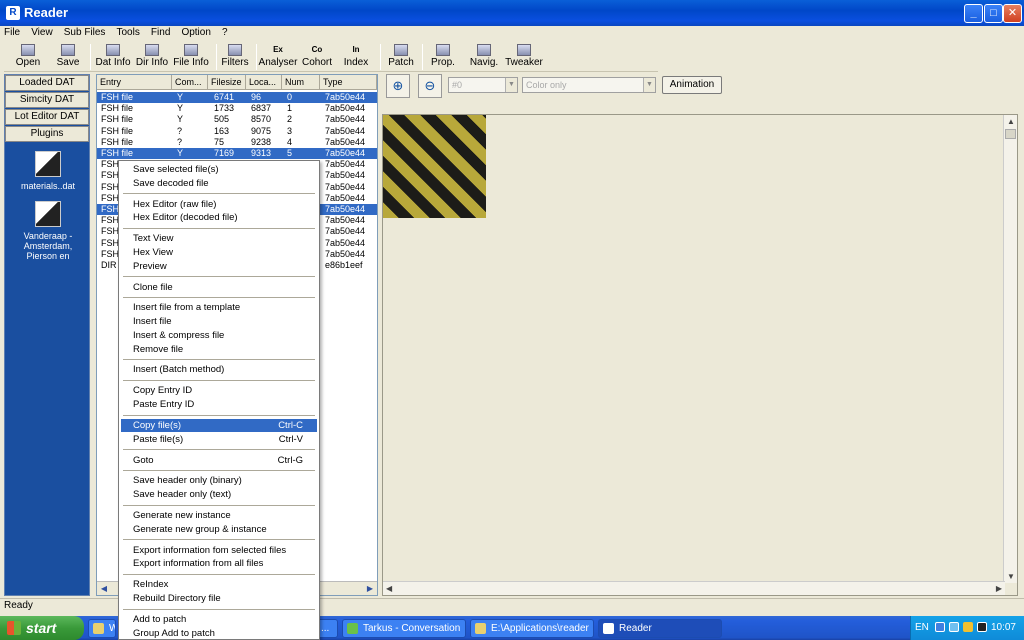  What do you see at coordinates (219, 529) in the screenshot?
I see `context-menu-item: Generate new group & instance` at bounding box center [219, 529].